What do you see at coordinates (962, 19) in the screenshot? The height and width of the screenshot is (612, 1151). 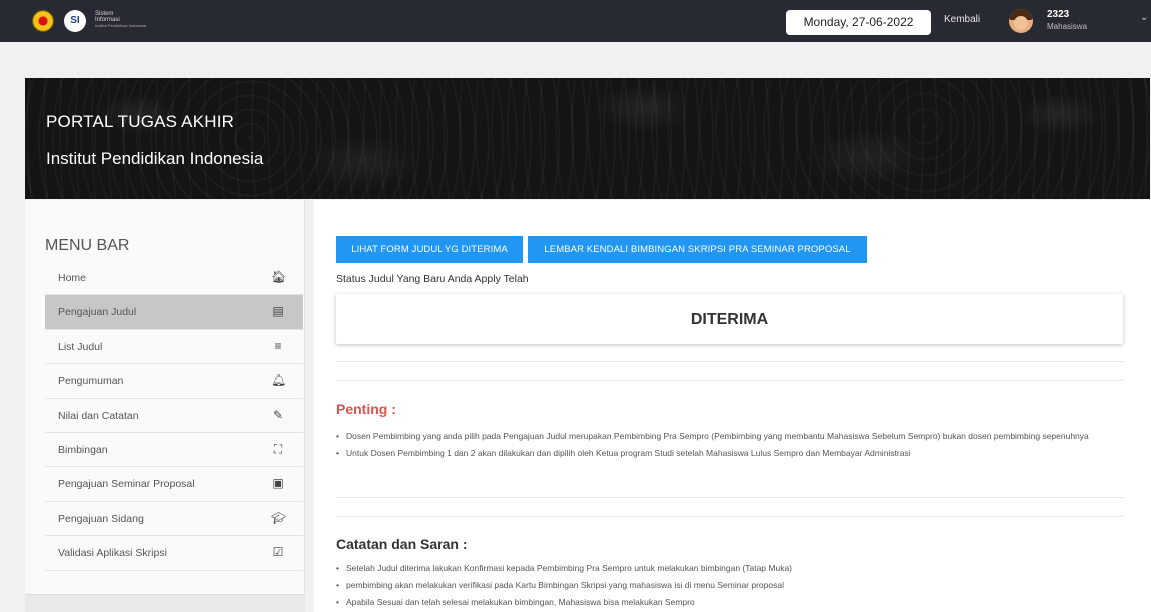 I see `back-link: Kembali` at bounding box center [962, 19].